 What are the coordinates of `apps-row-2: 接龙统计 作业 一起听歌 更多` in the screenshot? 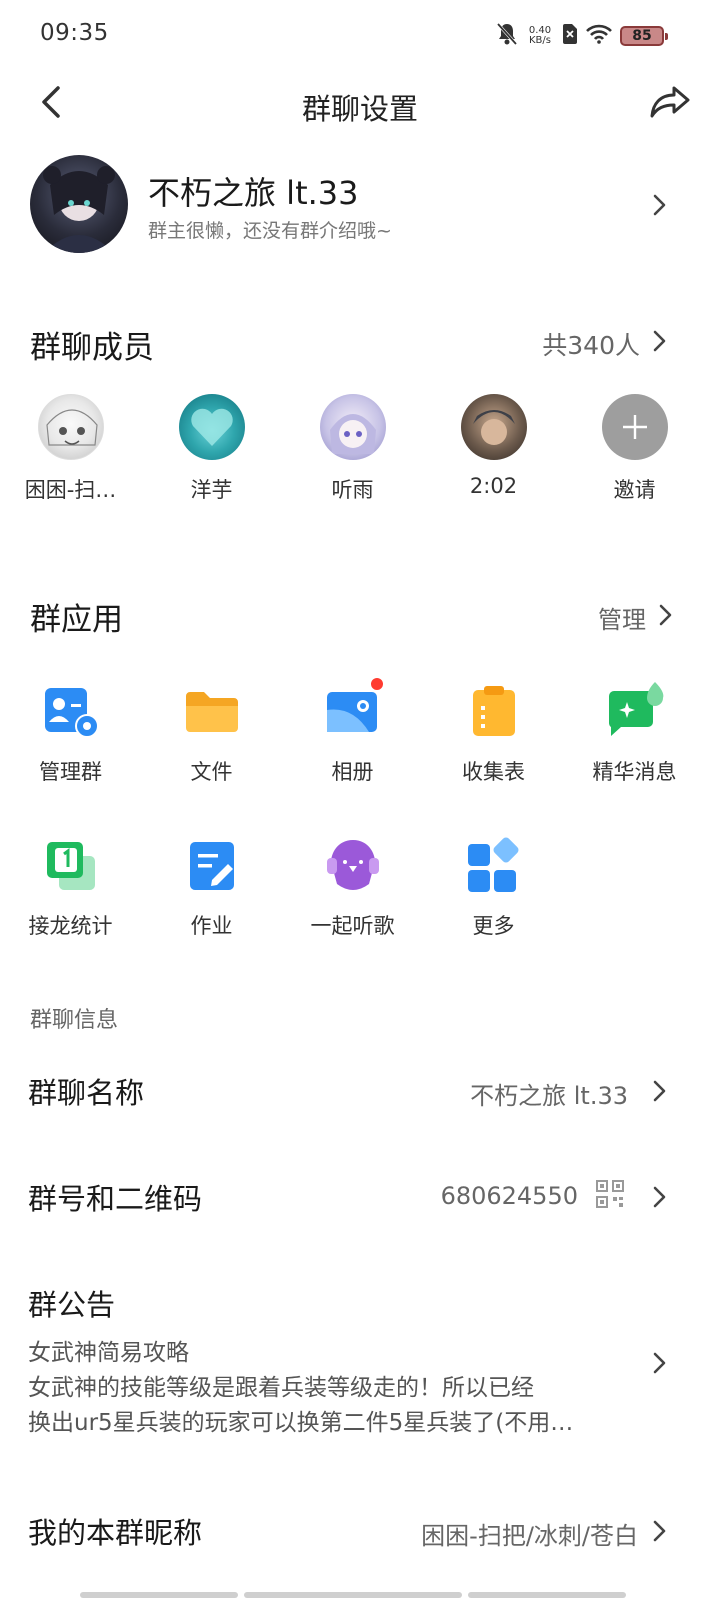 It's located at (360, 888).